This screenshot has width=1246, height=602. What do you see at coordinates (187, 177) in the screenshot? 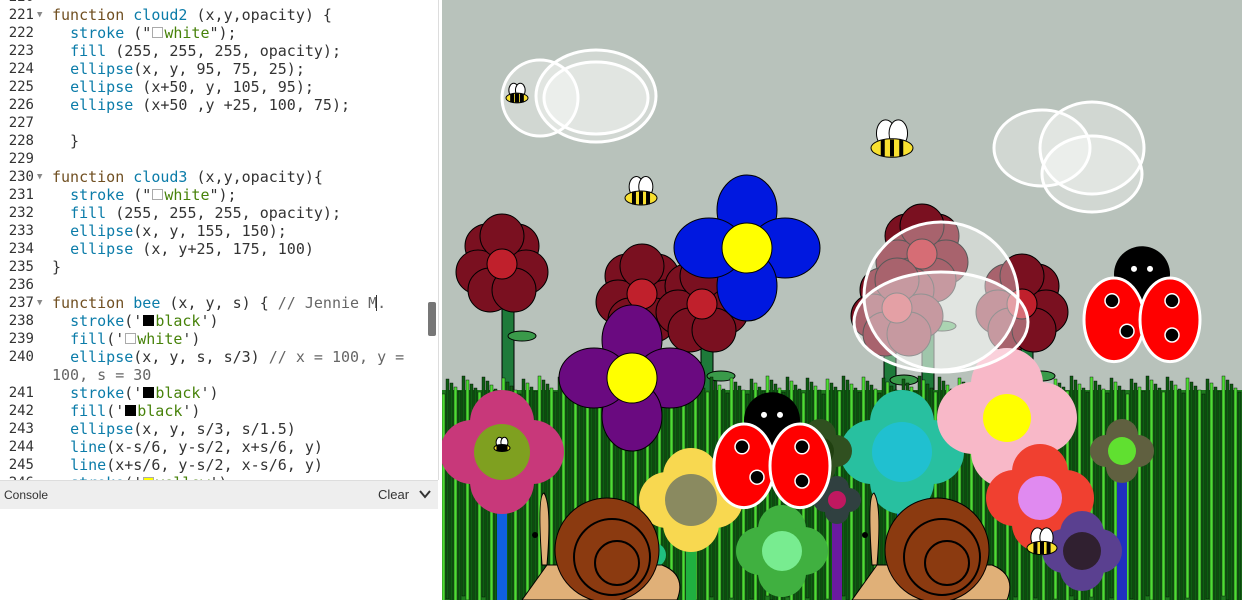
I see `code-line: function cloud3 (x,y,opacity){` at bounding box center [187, 177].